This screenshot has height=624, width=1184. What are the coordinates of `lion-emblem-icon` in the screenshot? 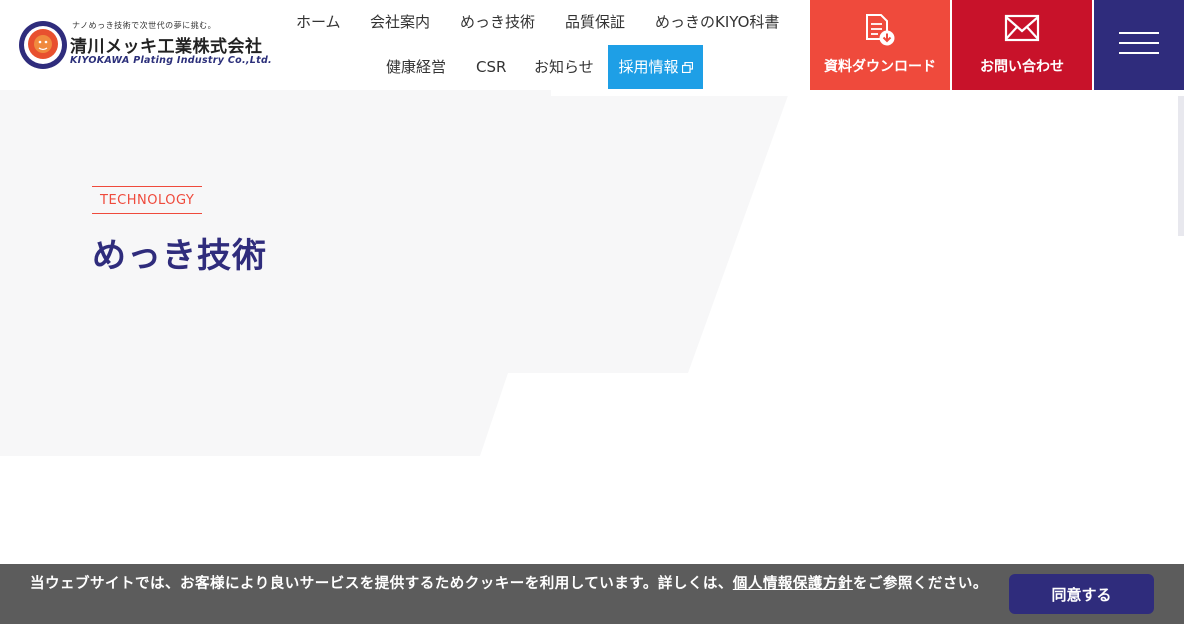 It's located at (43, 45).